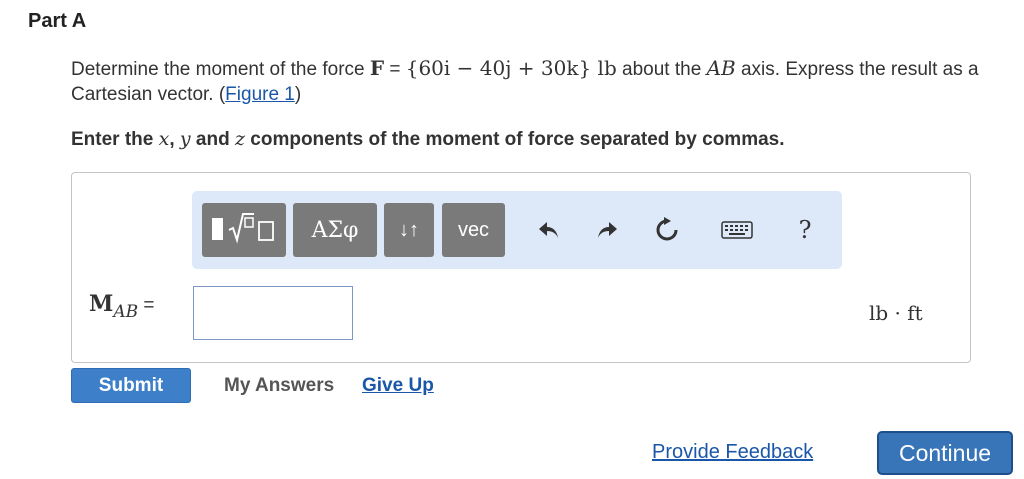  What do you see at coordinates (260, 94) in the screenshot?
I see `figure-link: Figure 1` at bounding box center [260, 94].